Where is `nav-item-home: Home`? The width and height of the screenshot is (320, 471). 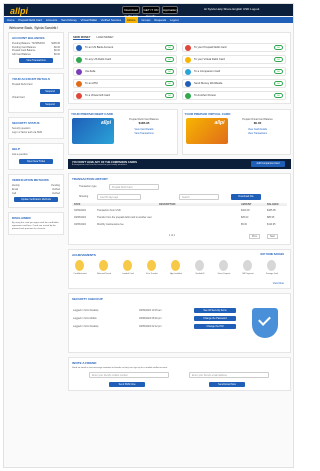
nav-item-home: Home is located at coordinates (10, 20).